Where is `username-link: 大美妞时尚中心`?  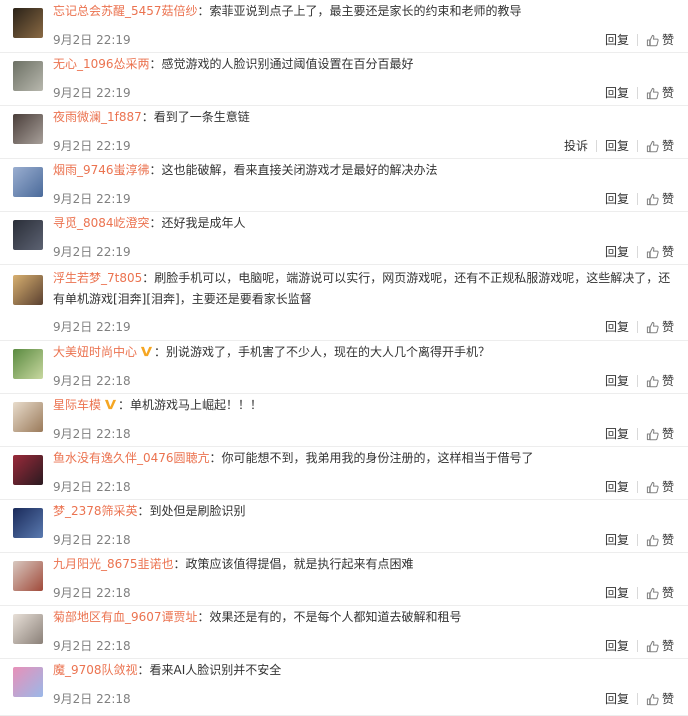 username-link: 大美妞时尚中心 is located at coordinates (95, 352).